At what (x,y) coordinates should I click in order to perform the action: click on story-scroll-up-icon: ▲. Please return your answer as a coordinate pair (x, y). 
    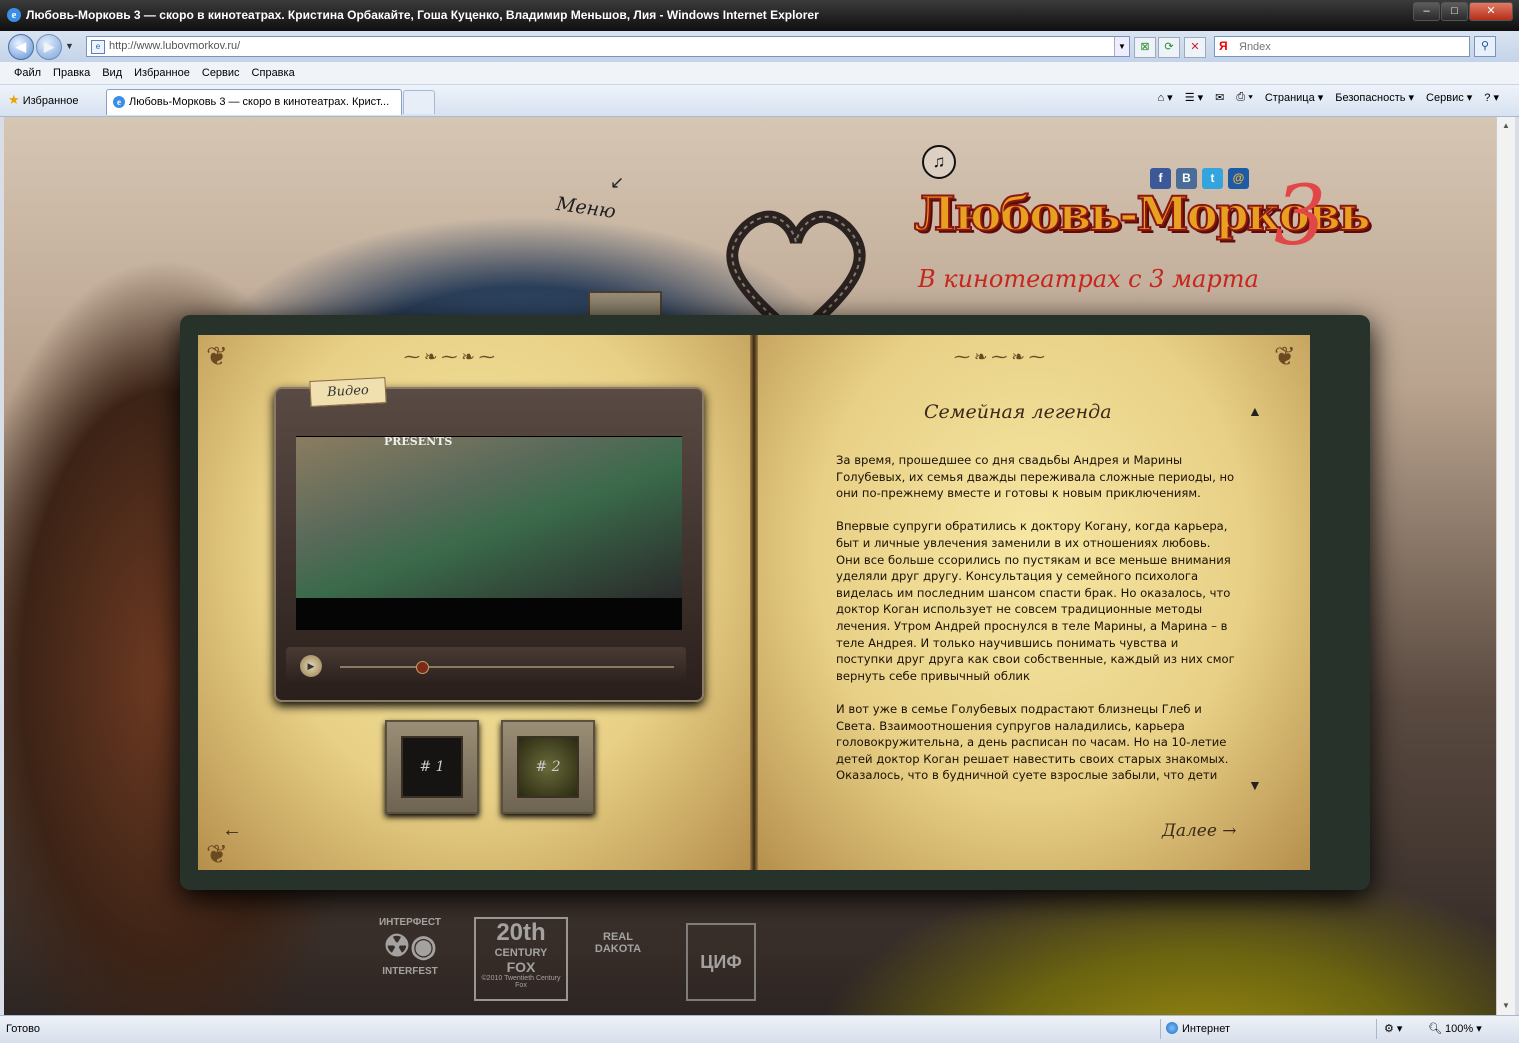
    Looking at the image, I should click on (1255, 411).